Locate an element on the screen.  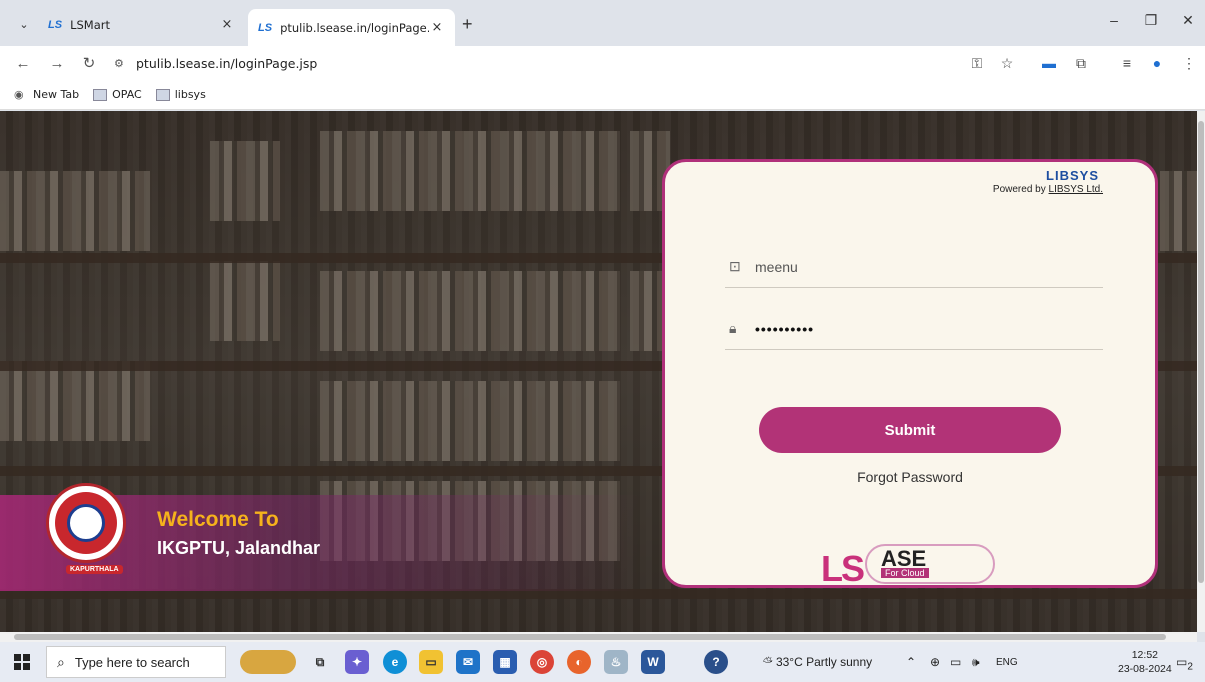
address-bar: ⚙ ptulib.lsease.in/loginPage.jsp is located at coordinates (568, 63).